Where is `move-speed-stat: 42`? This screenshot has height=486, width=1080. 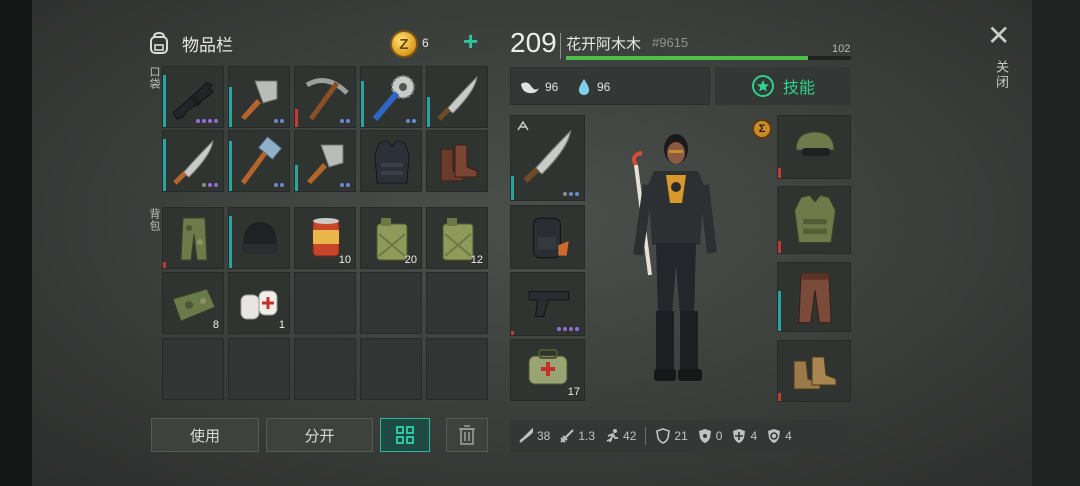
move-speed-stat: 42 is located at coordinates (620, 436).